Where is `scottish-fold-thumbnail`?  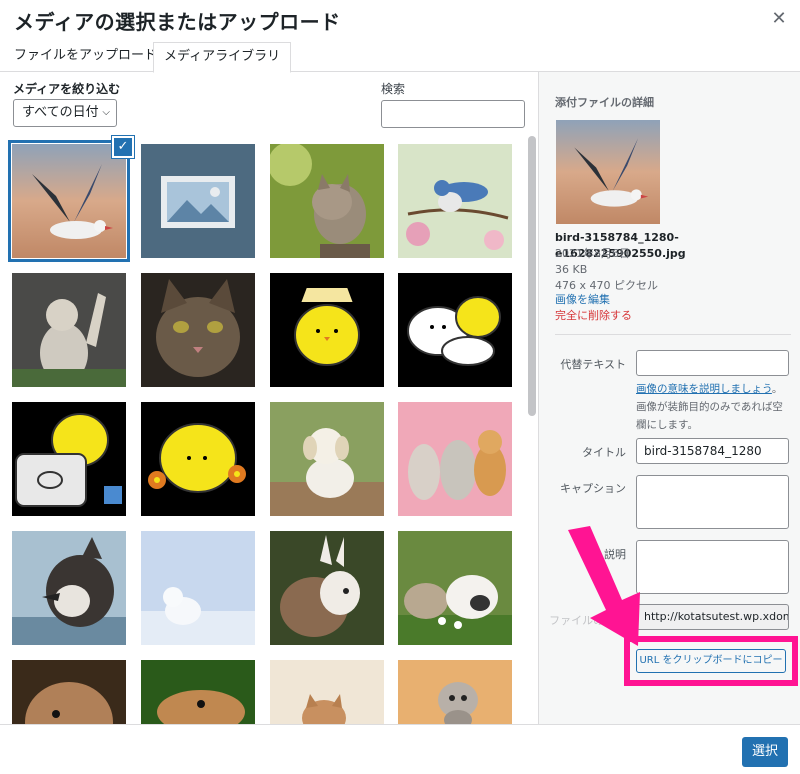 scottish-fold-thumbnail is located at coordinates (455, 692).